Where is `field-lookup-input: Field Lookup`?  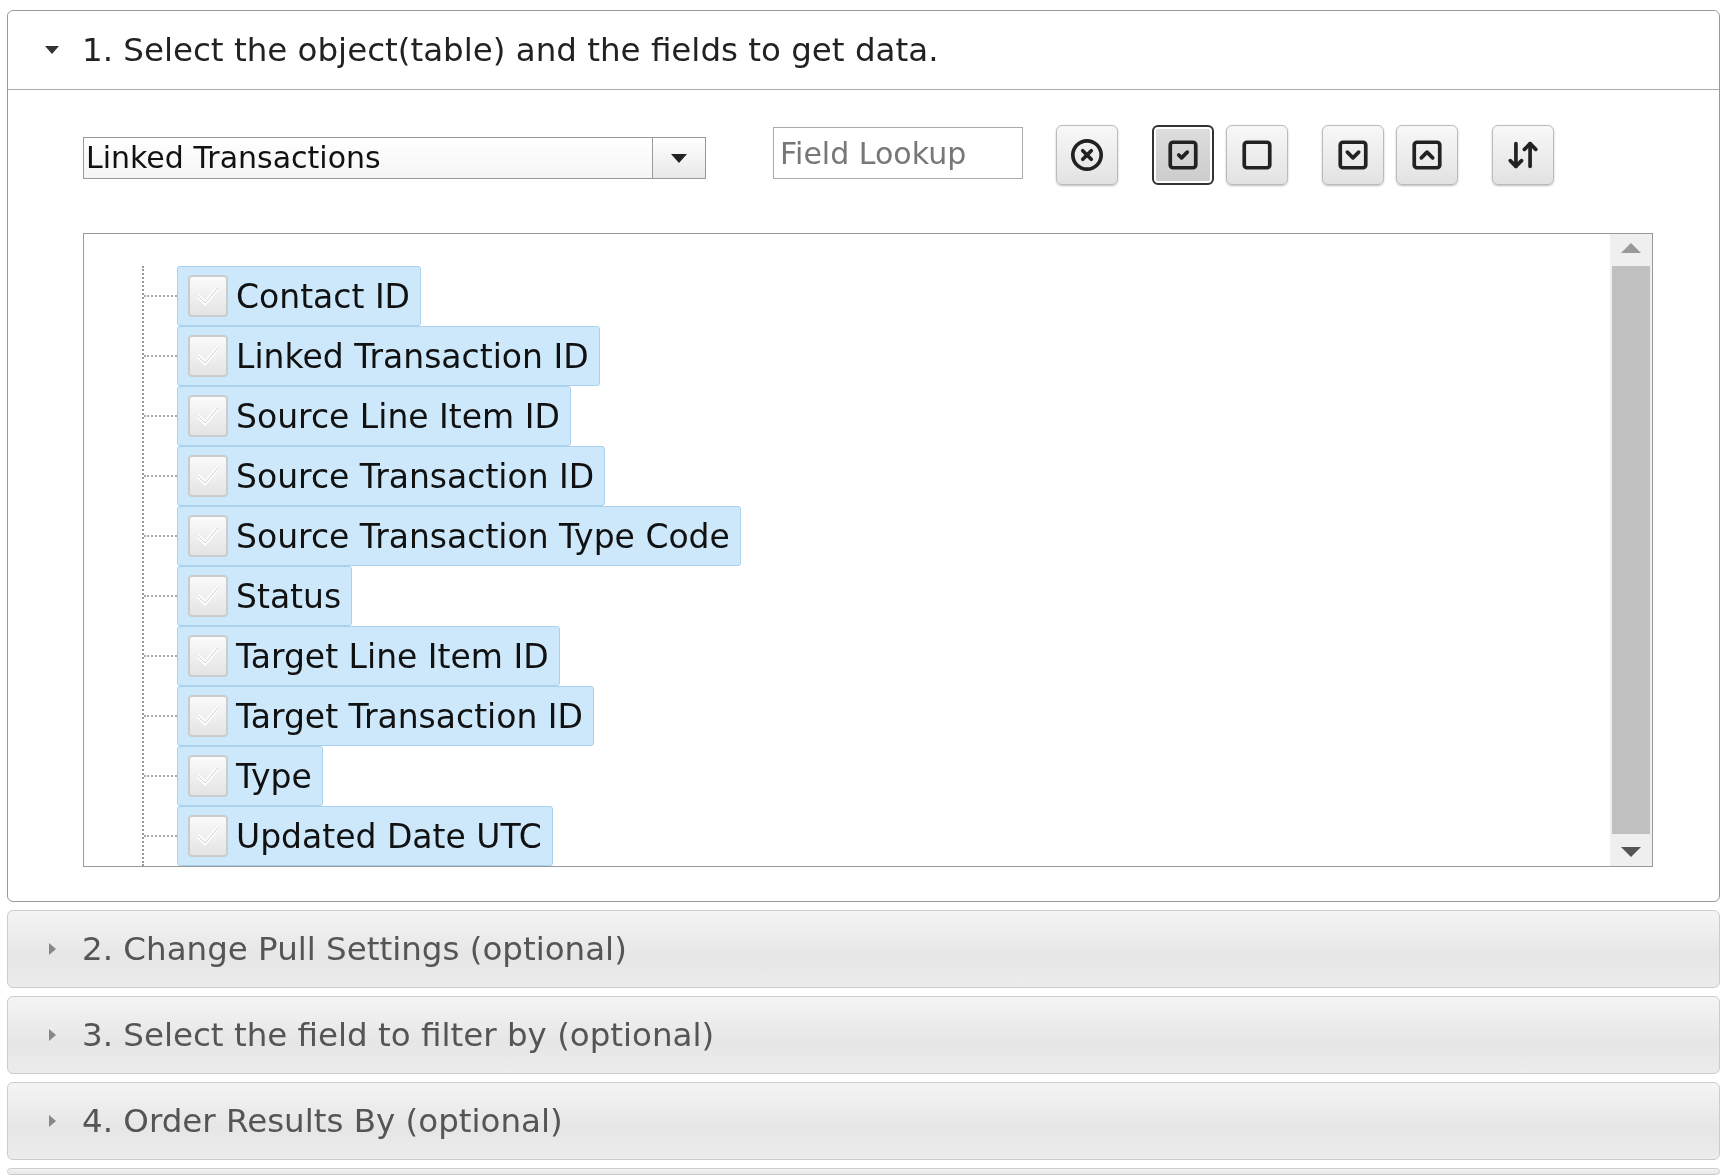 field-lookup-input: Field Lookup is located at coordinates (898, 153).